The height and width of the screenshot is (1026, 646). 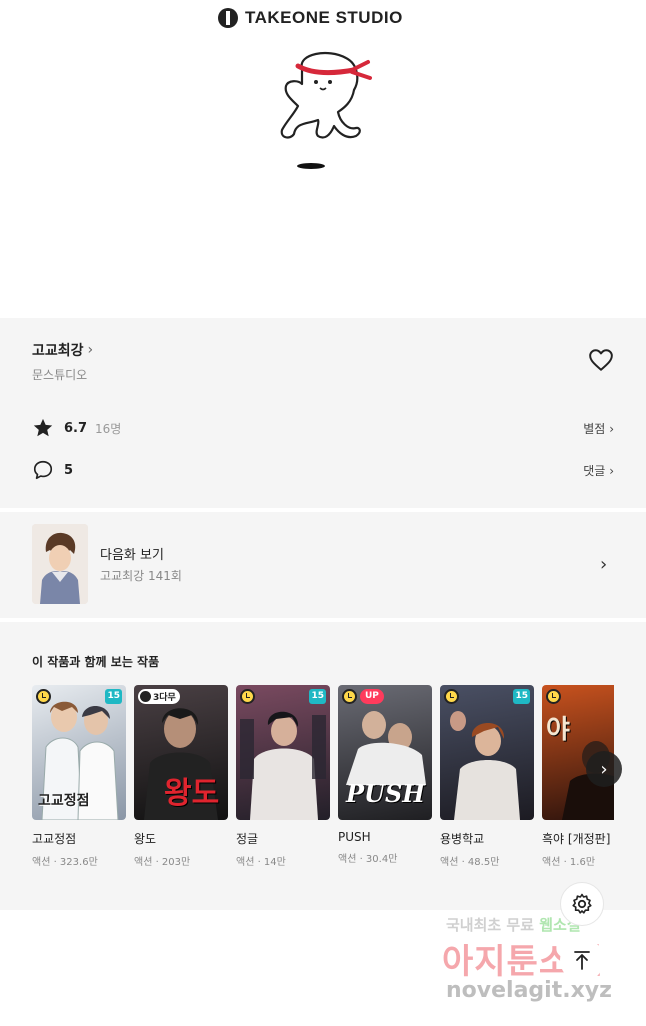 I want to click on clock-icon, so click(x=145, y=696).